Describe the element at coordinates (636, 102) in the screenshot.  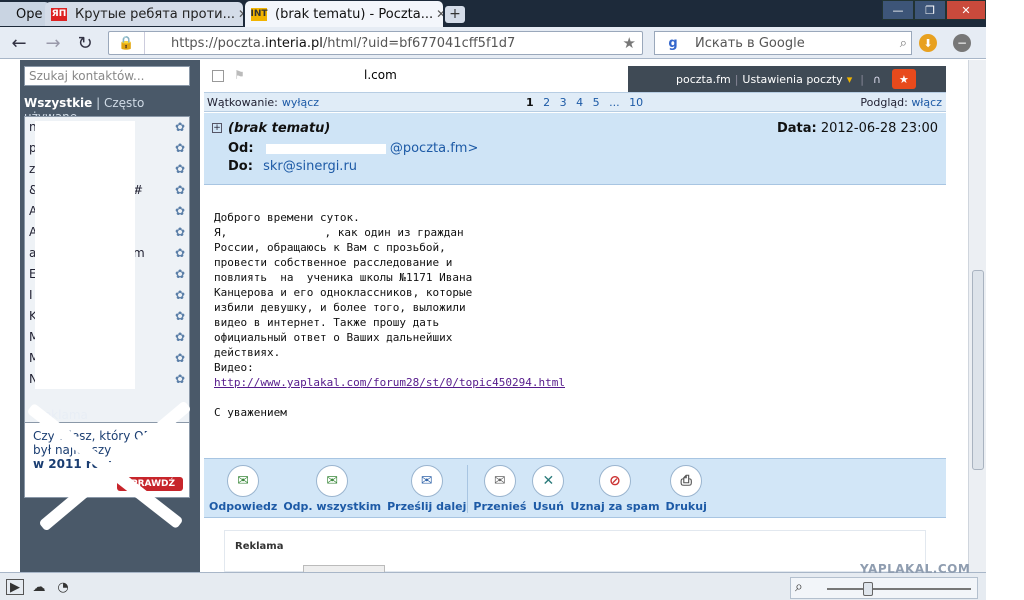
I see `page-link: 10` at that location.